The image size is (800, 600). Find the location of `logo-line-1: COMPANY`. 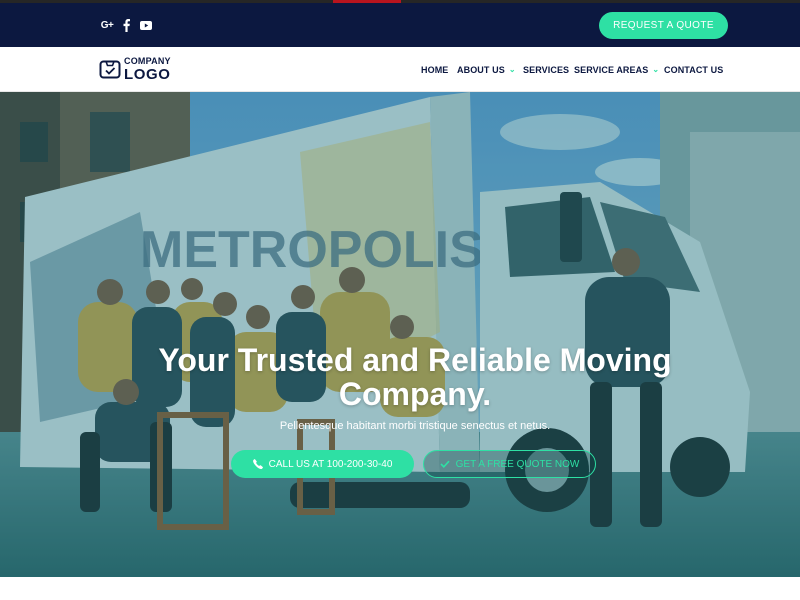

logo-line-1: COMPANY is located at coordinates (147, 60).